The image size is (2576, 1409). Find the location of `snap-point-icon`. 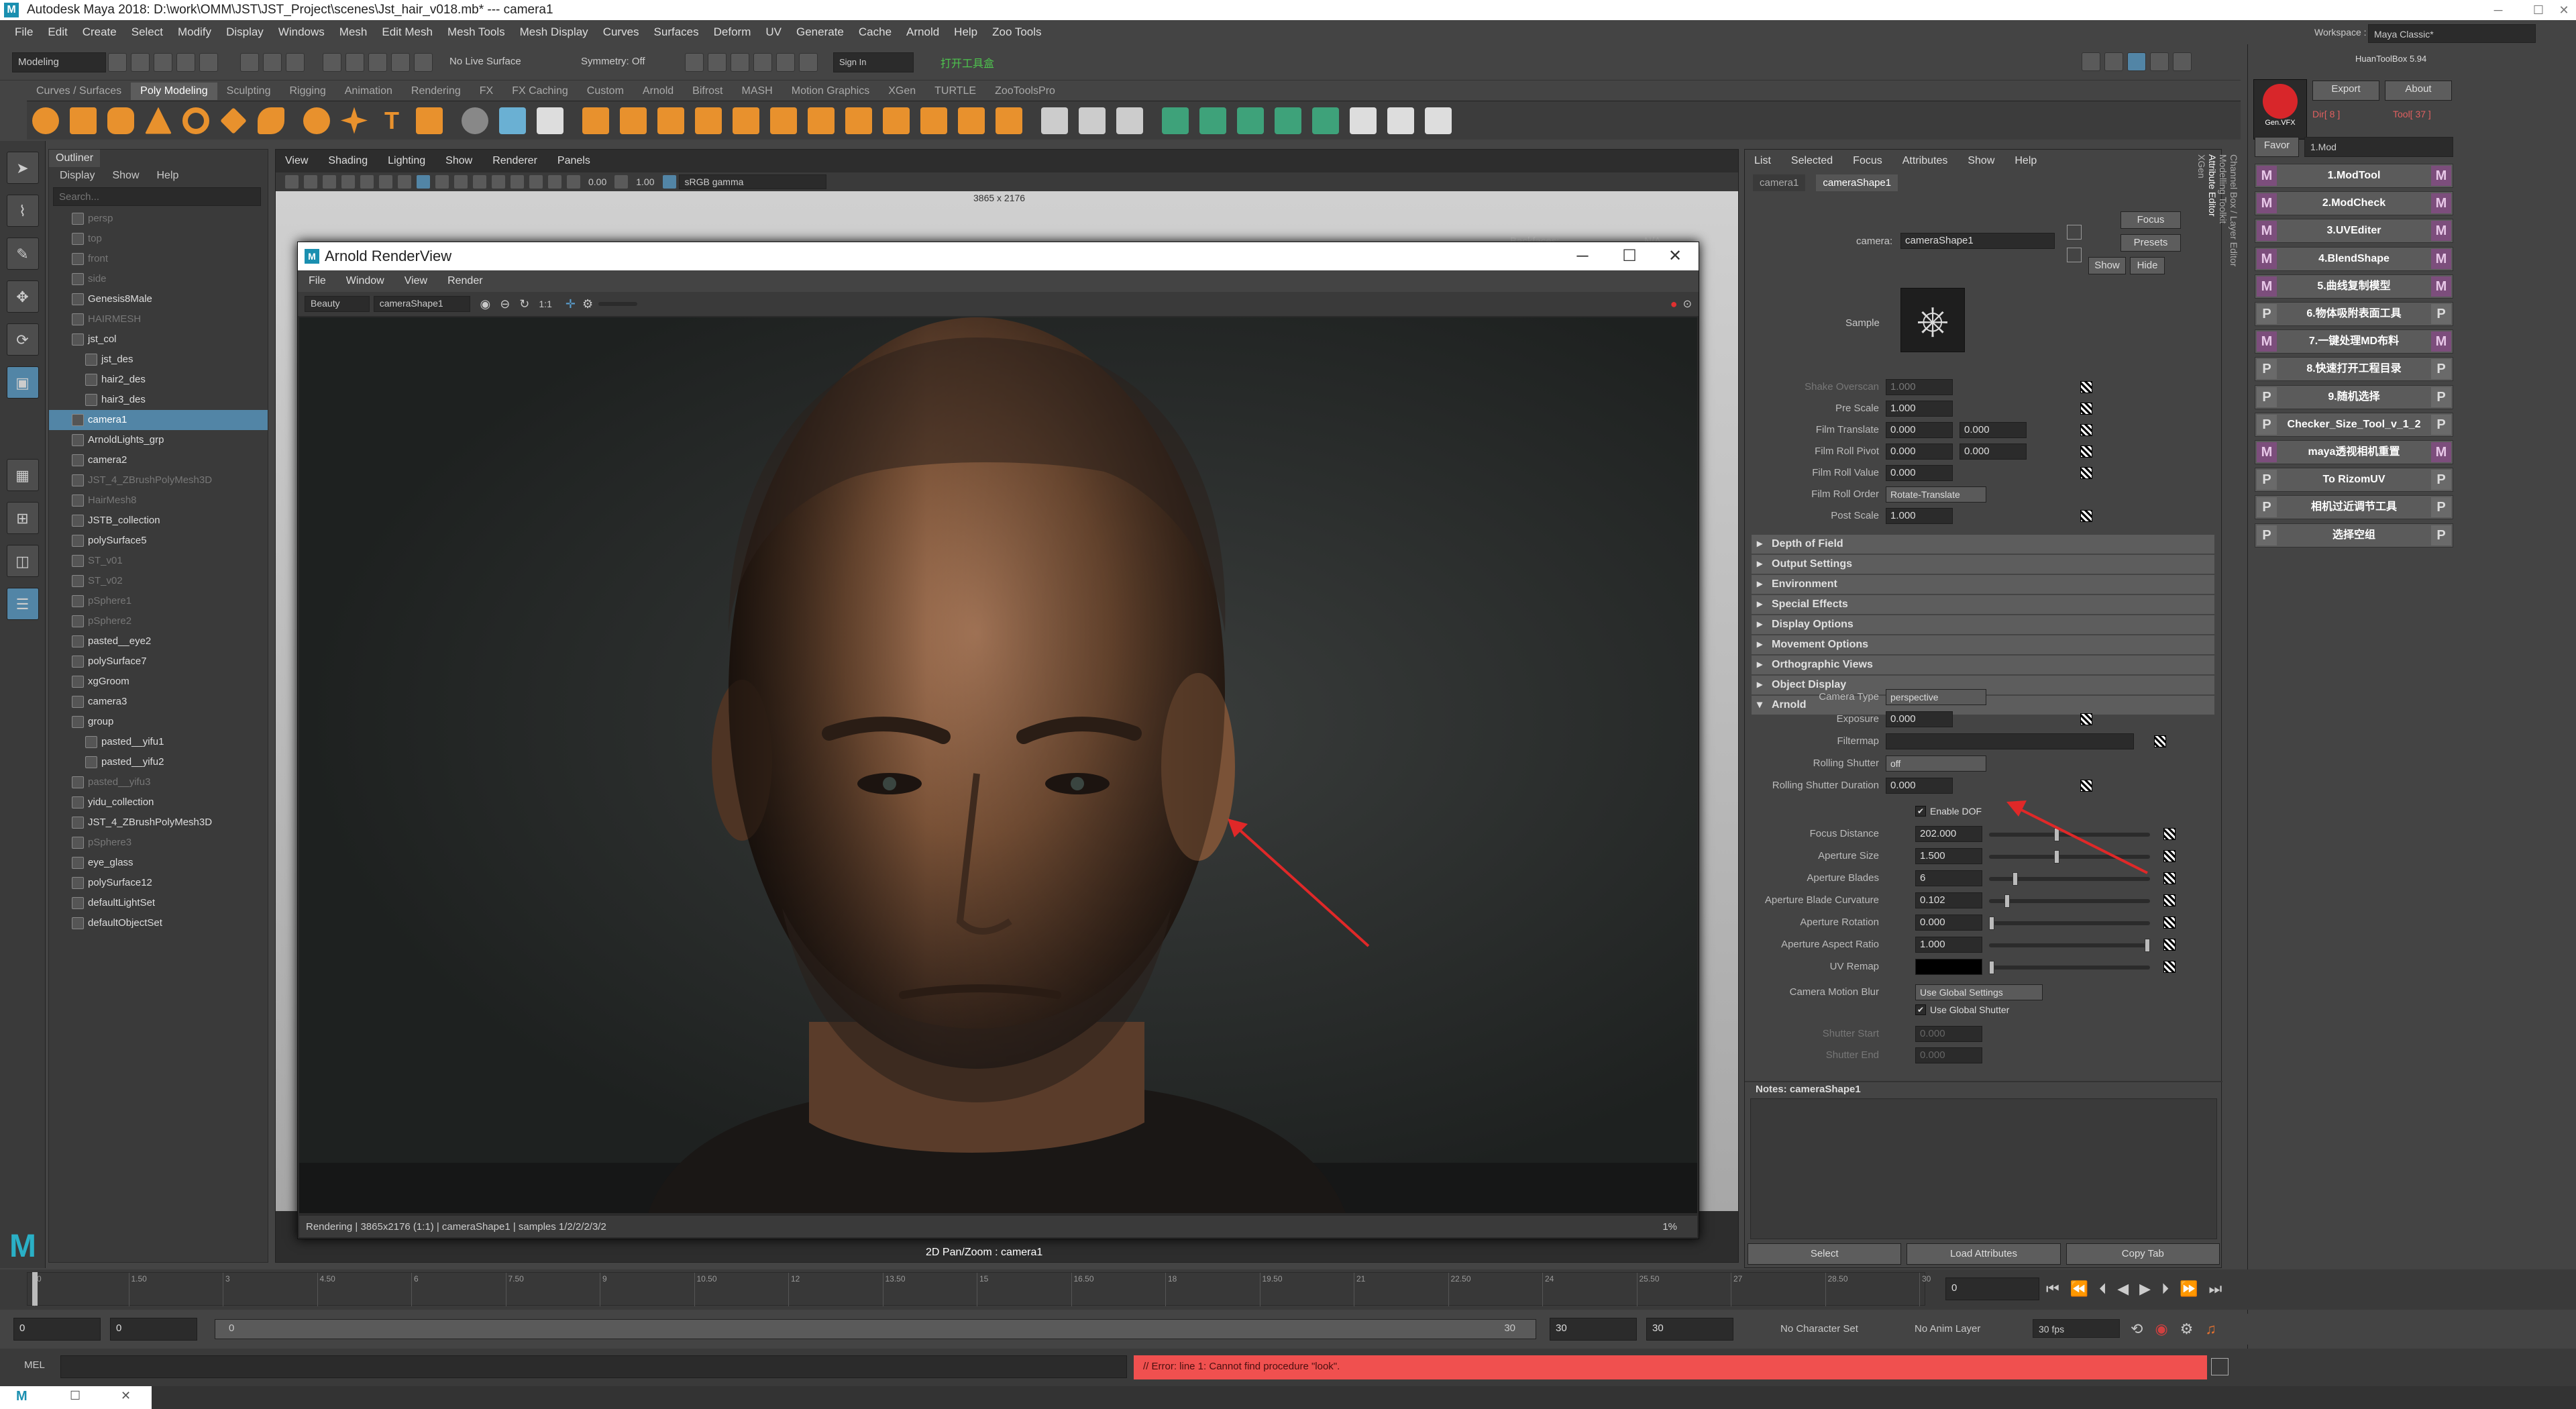

snap-point-icon is located at coordinates (377, 62).